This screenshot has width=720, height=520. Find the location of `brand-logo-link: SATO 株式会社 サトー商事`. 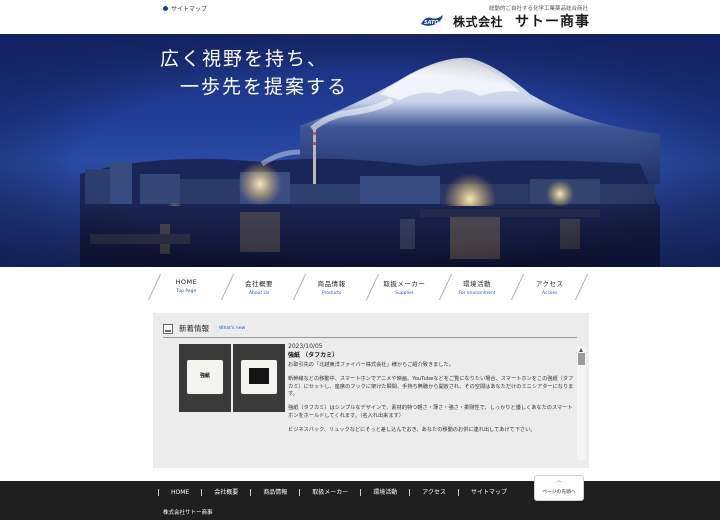

brand-logo-link: SATO 株式会社 サトー商事 is located at coordinates (504, 21).